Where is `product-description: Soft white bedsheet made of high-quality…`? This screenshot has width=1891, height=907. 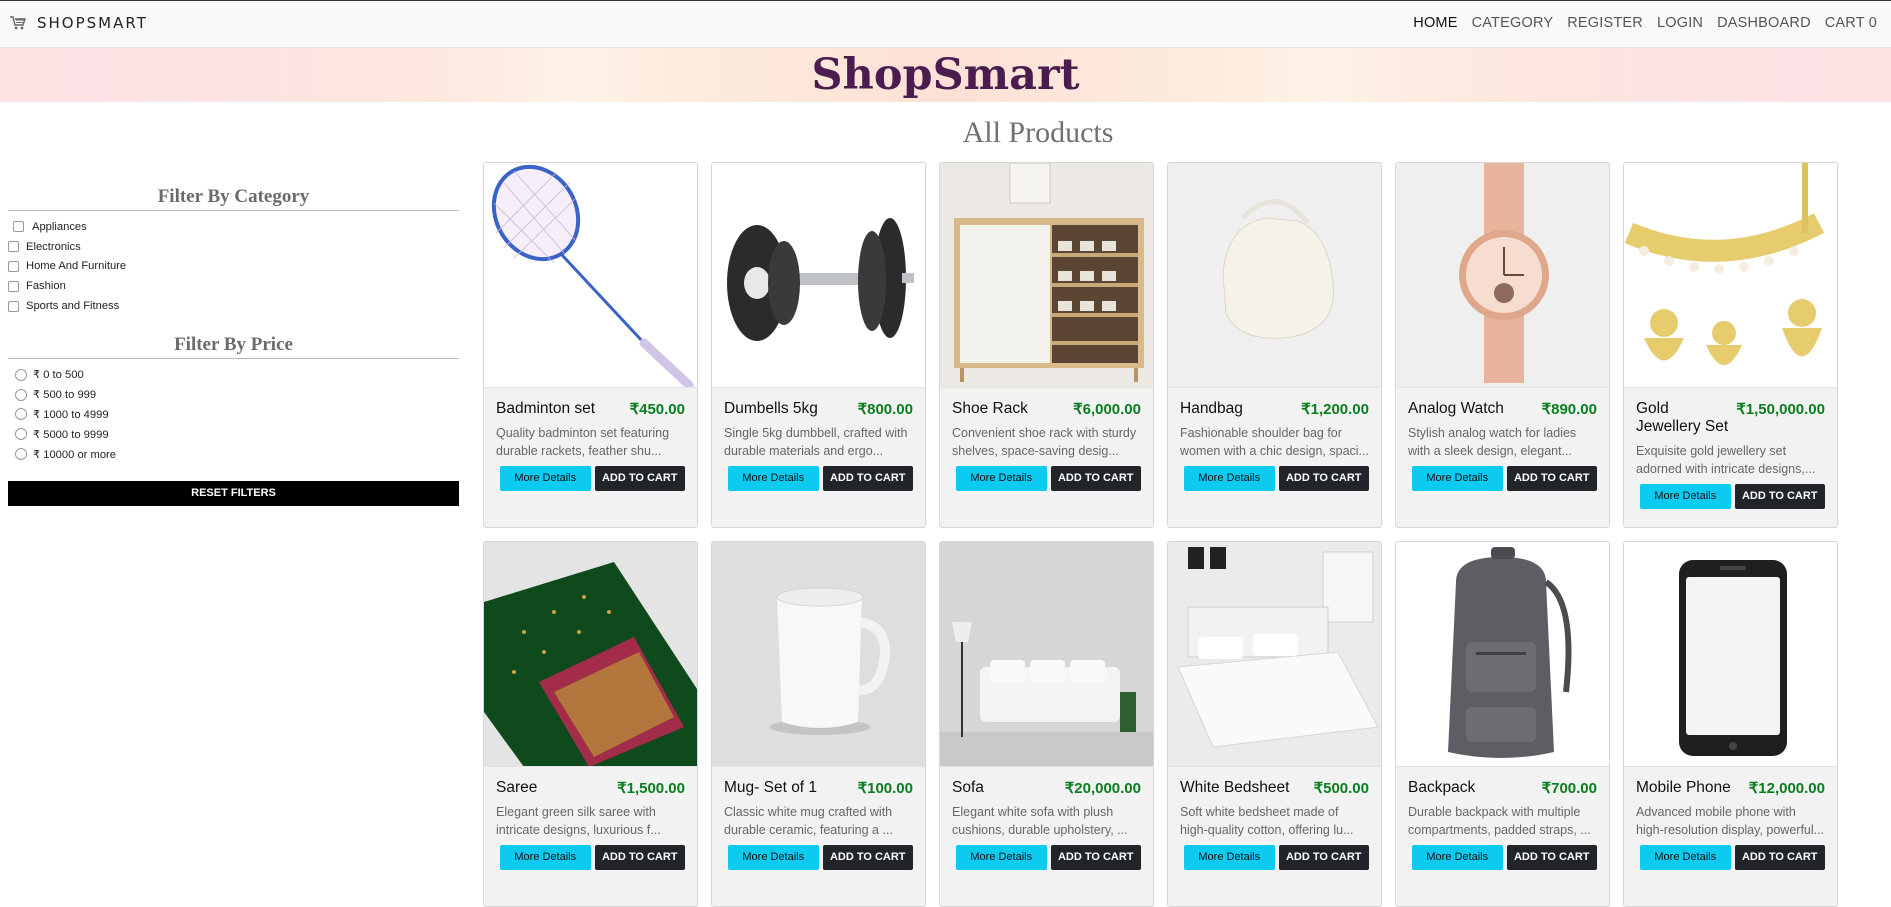 product-description: Soft white bedsheet made of high-quality… is located at coordinates (1267, 821).